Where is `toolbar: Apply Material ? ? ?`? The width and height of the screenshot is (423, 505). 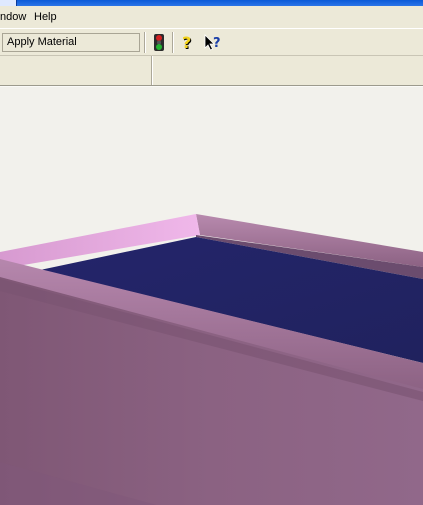 toolbar: Apply Material ? ? ? is located at coordinates (211, 42).